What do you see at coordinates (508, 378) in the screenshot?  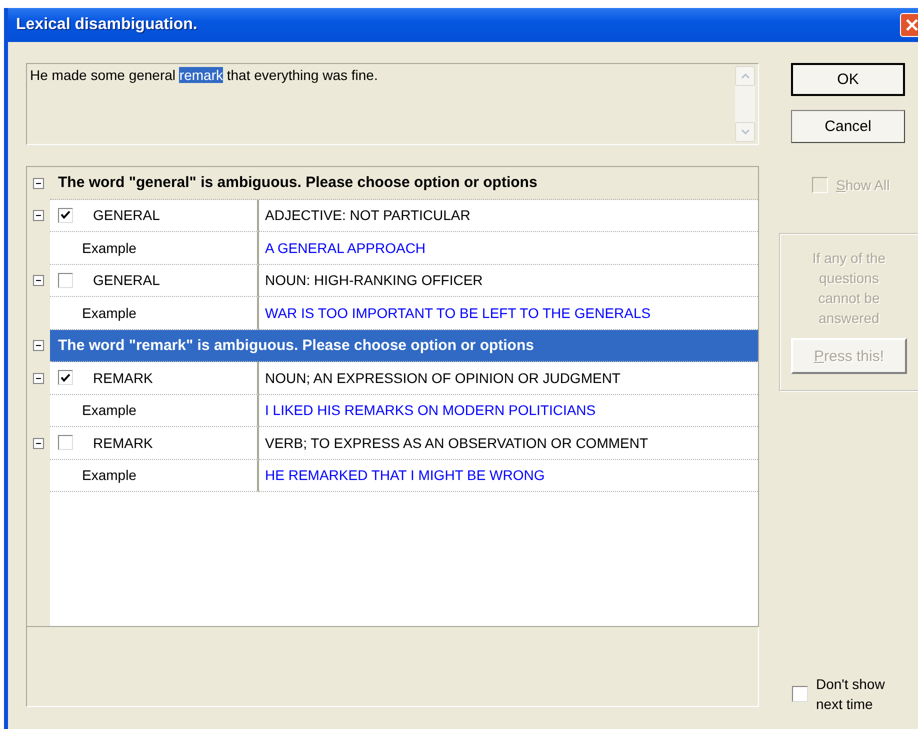 I see `meaning-cell: NOUN; AN EXPRESSION OF OPINION OR JUDGMENT` at bounding box center [508, 378].